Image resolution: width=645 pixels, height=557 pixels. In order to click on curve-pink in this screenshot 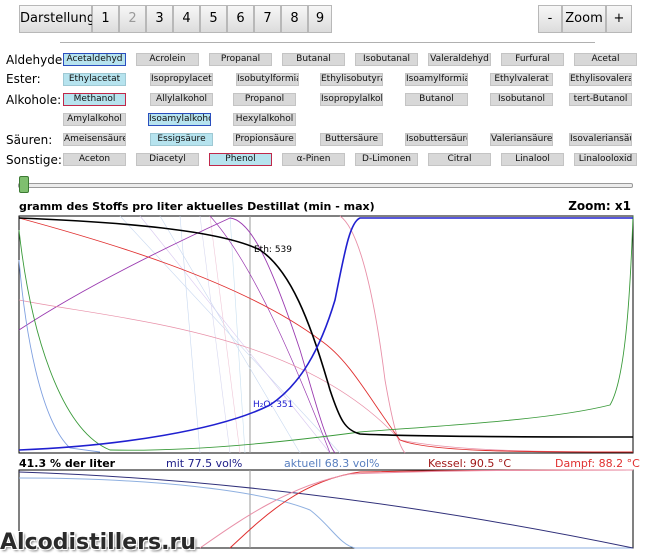, I will do `click(372, 334)`.